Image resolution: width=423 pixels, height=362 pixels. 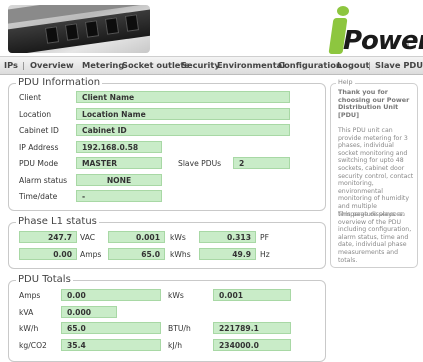 I want to click on phase-kwhs-value: 65.0, so click(x=136, y=254).